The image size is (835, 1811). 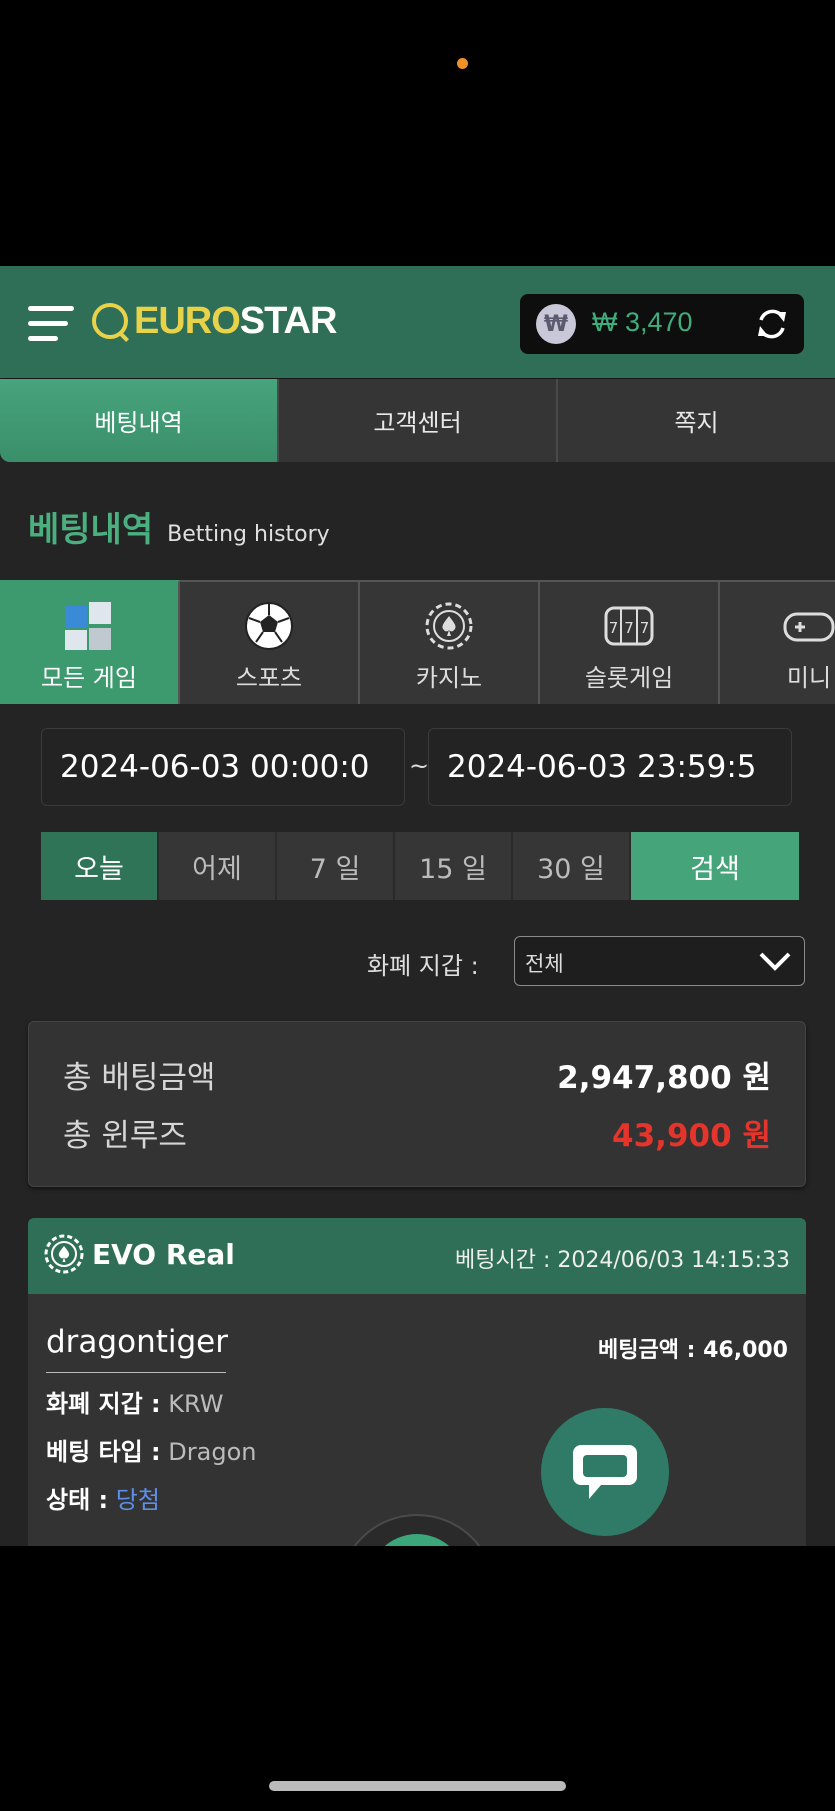 What do you see at coordinates (139, 420) in the screenshot?
I see `tab-betting-history: 베팅내역` at bounding box center [139, 420].